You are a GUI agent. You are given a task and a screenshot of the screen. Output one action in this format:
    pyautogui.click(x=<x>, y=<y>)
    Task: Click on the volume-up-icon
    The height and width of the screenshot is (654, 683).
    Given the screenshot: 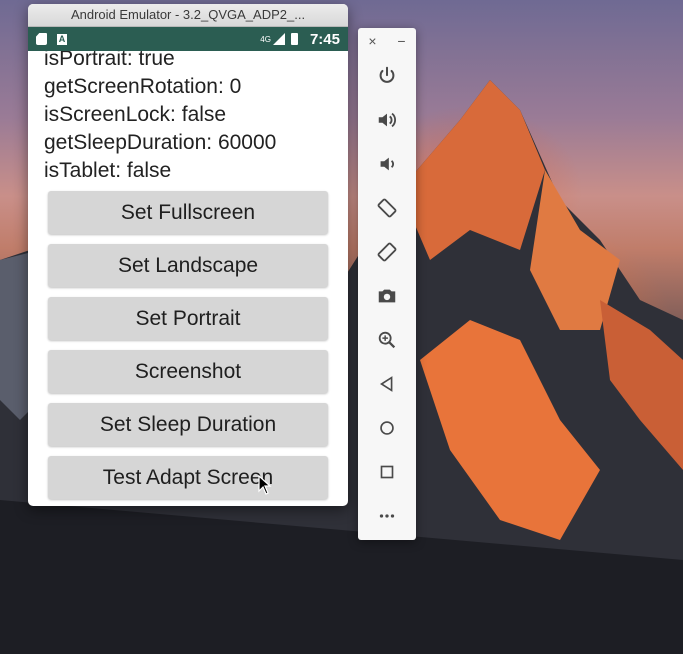 What is the action you would take?
    pyautogui.click(x=387, y=120)
    